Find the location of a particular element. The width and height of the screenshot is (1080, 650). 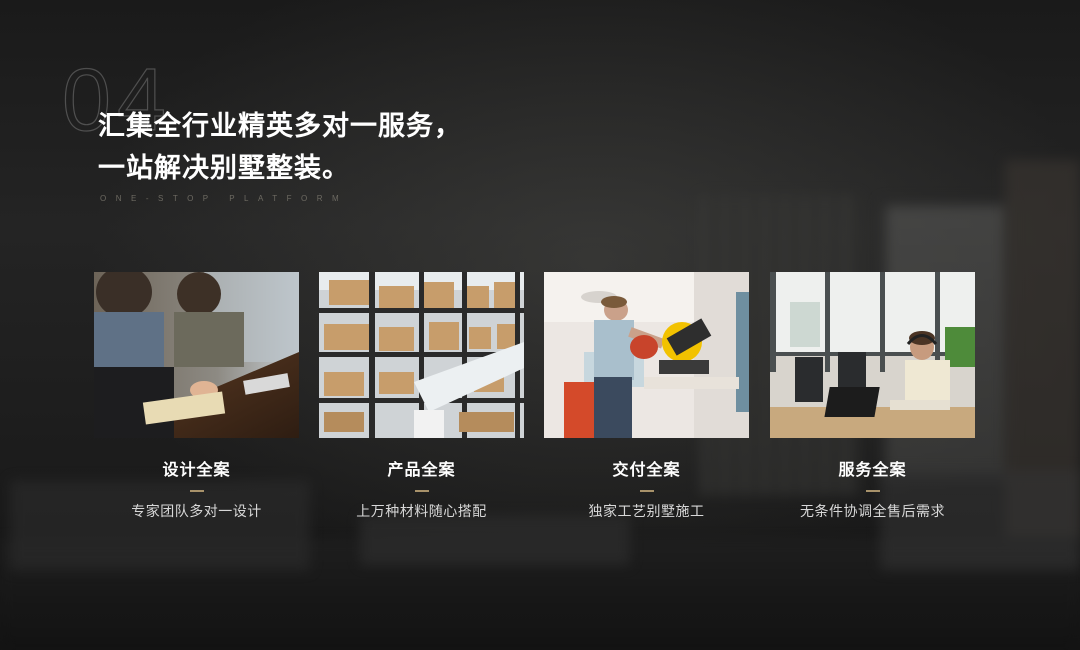

design-team-meeting-photo is located at coordinates (196, 355).